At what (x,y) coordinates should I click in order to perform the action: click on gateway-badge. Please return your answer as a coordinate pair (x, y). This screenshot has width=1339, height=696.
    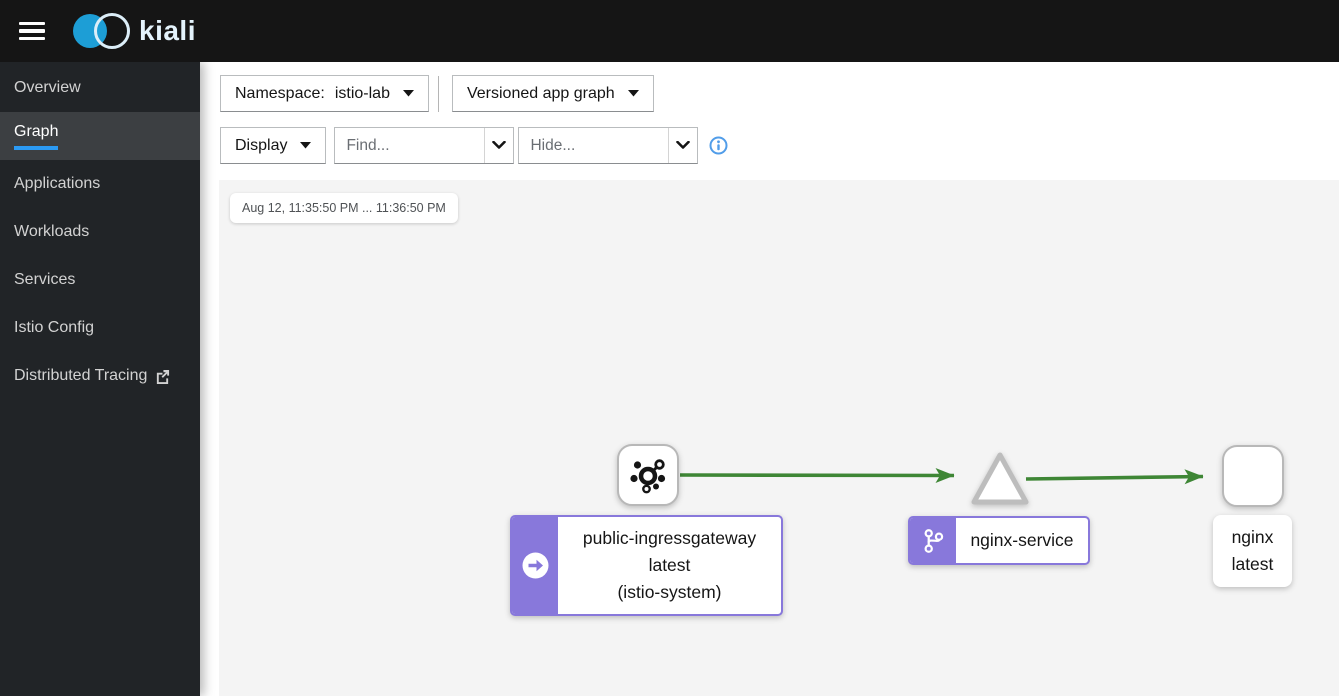
    Looking at the image, I should click on (535, 565).